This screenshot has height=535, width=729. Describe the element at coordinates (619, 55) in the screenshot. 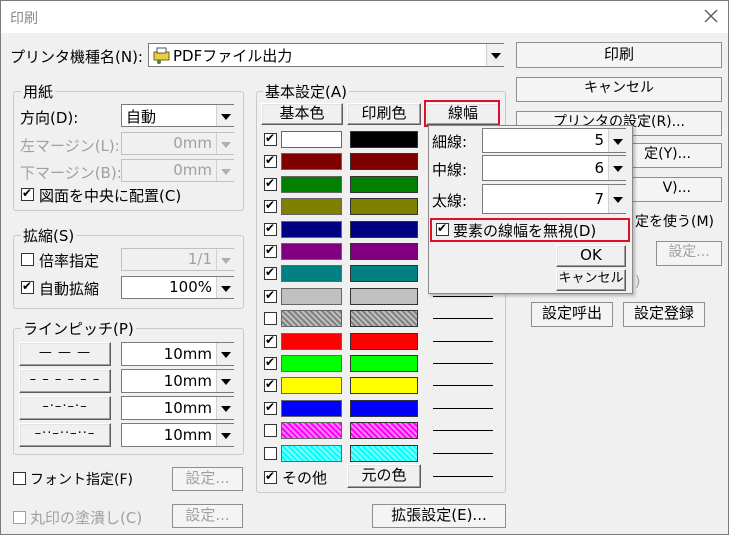

I see `print-button: 印刷` at that location.